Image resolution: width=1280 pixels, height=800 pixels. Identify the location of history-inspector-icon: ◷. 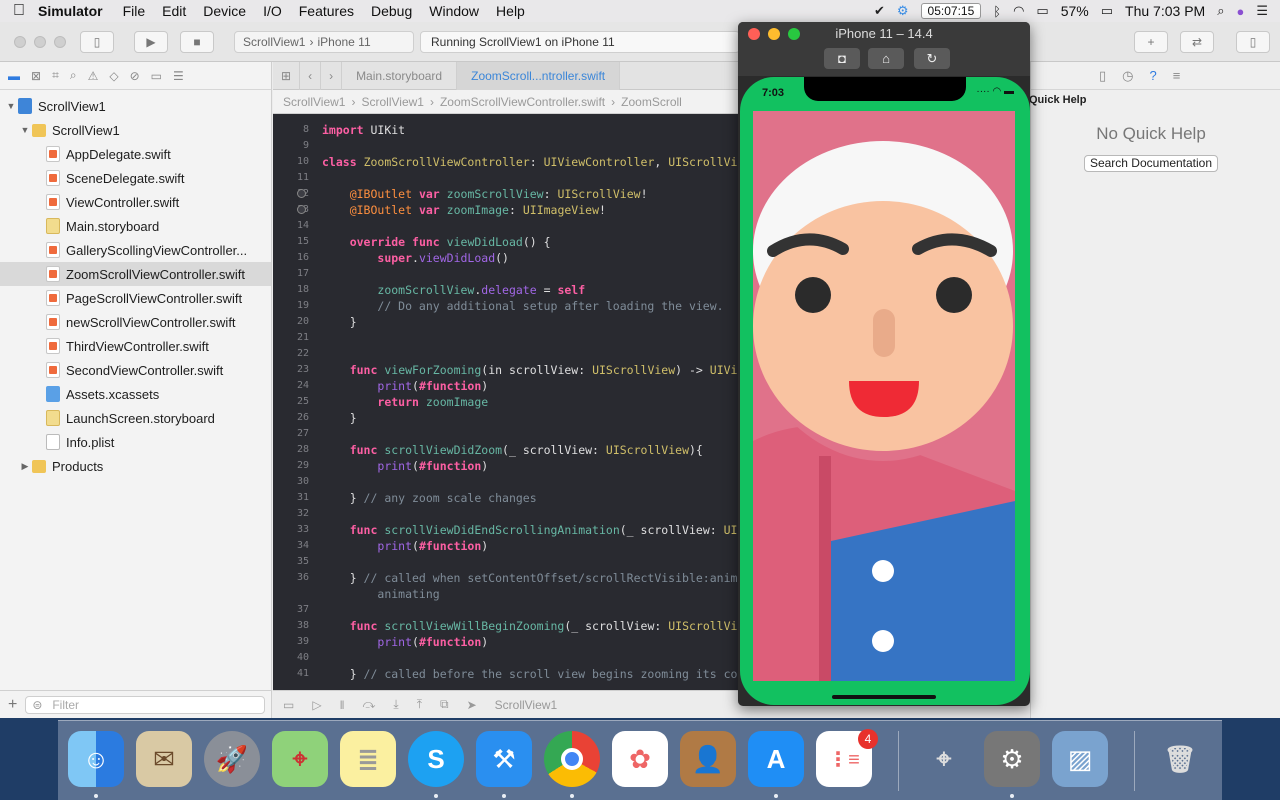
(1127, 76).